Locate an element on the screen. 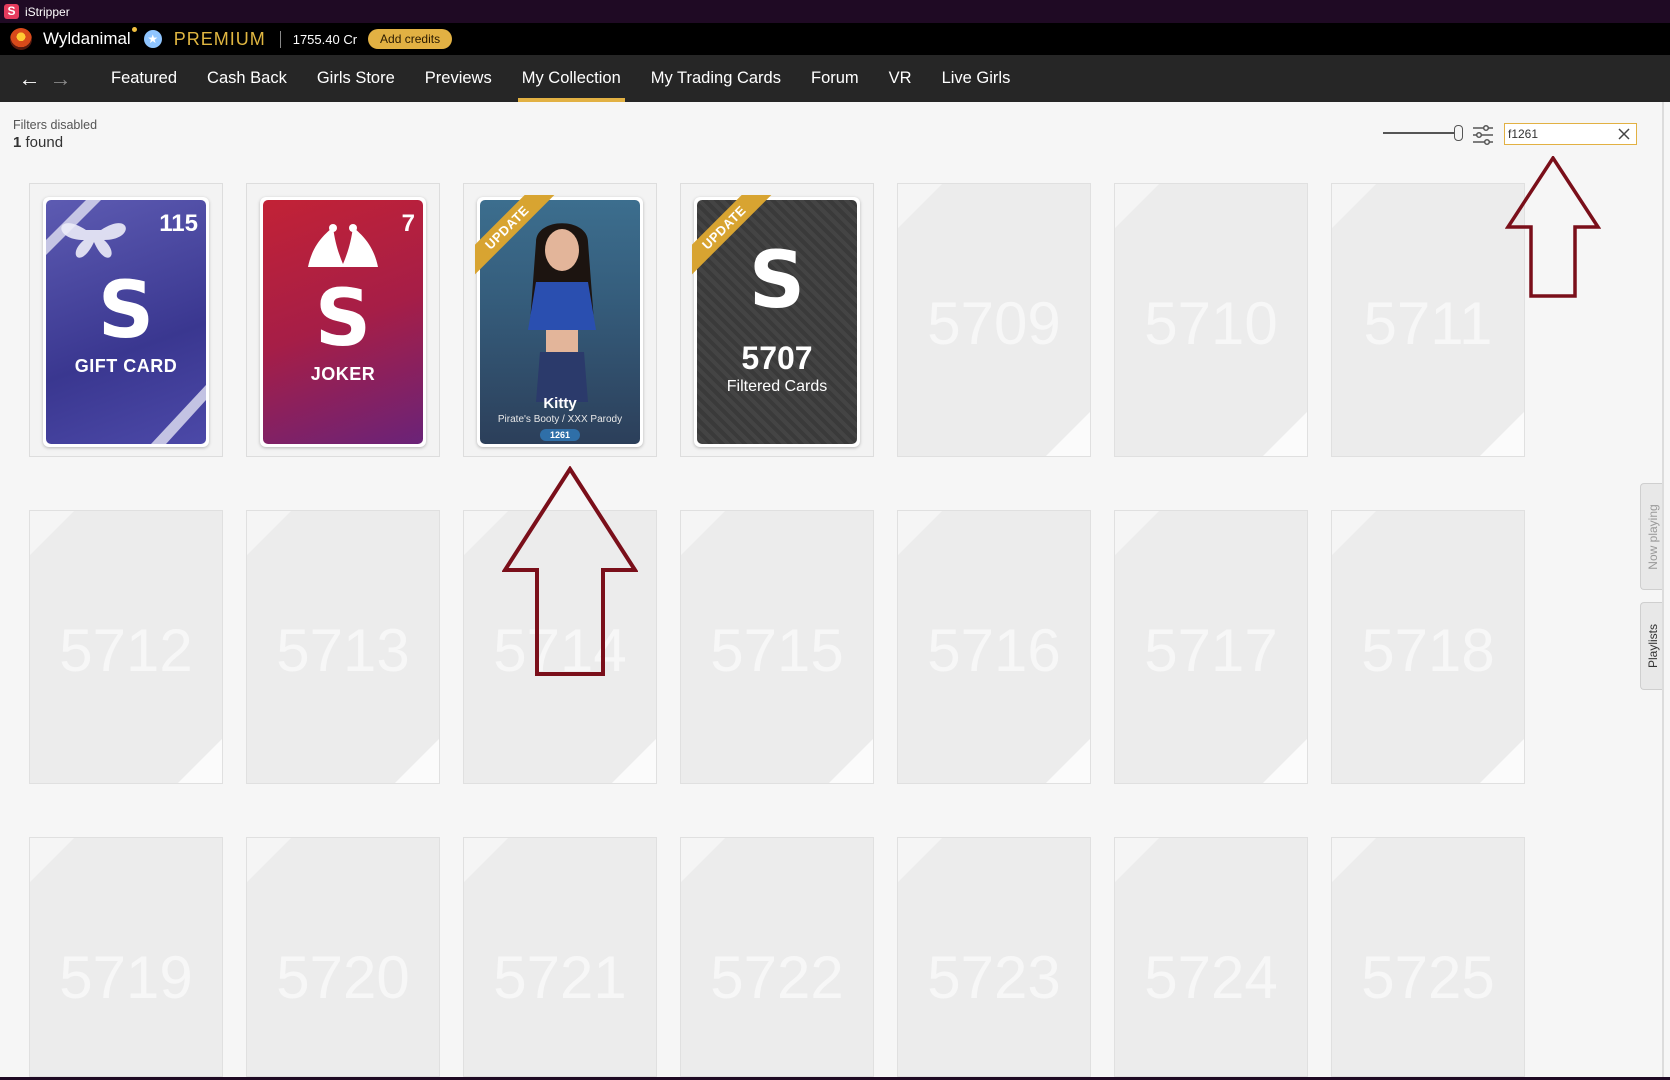 This screenshot has width=1670, height=1080. back-arrow-icon: ← is located at coordinates (29, 79).